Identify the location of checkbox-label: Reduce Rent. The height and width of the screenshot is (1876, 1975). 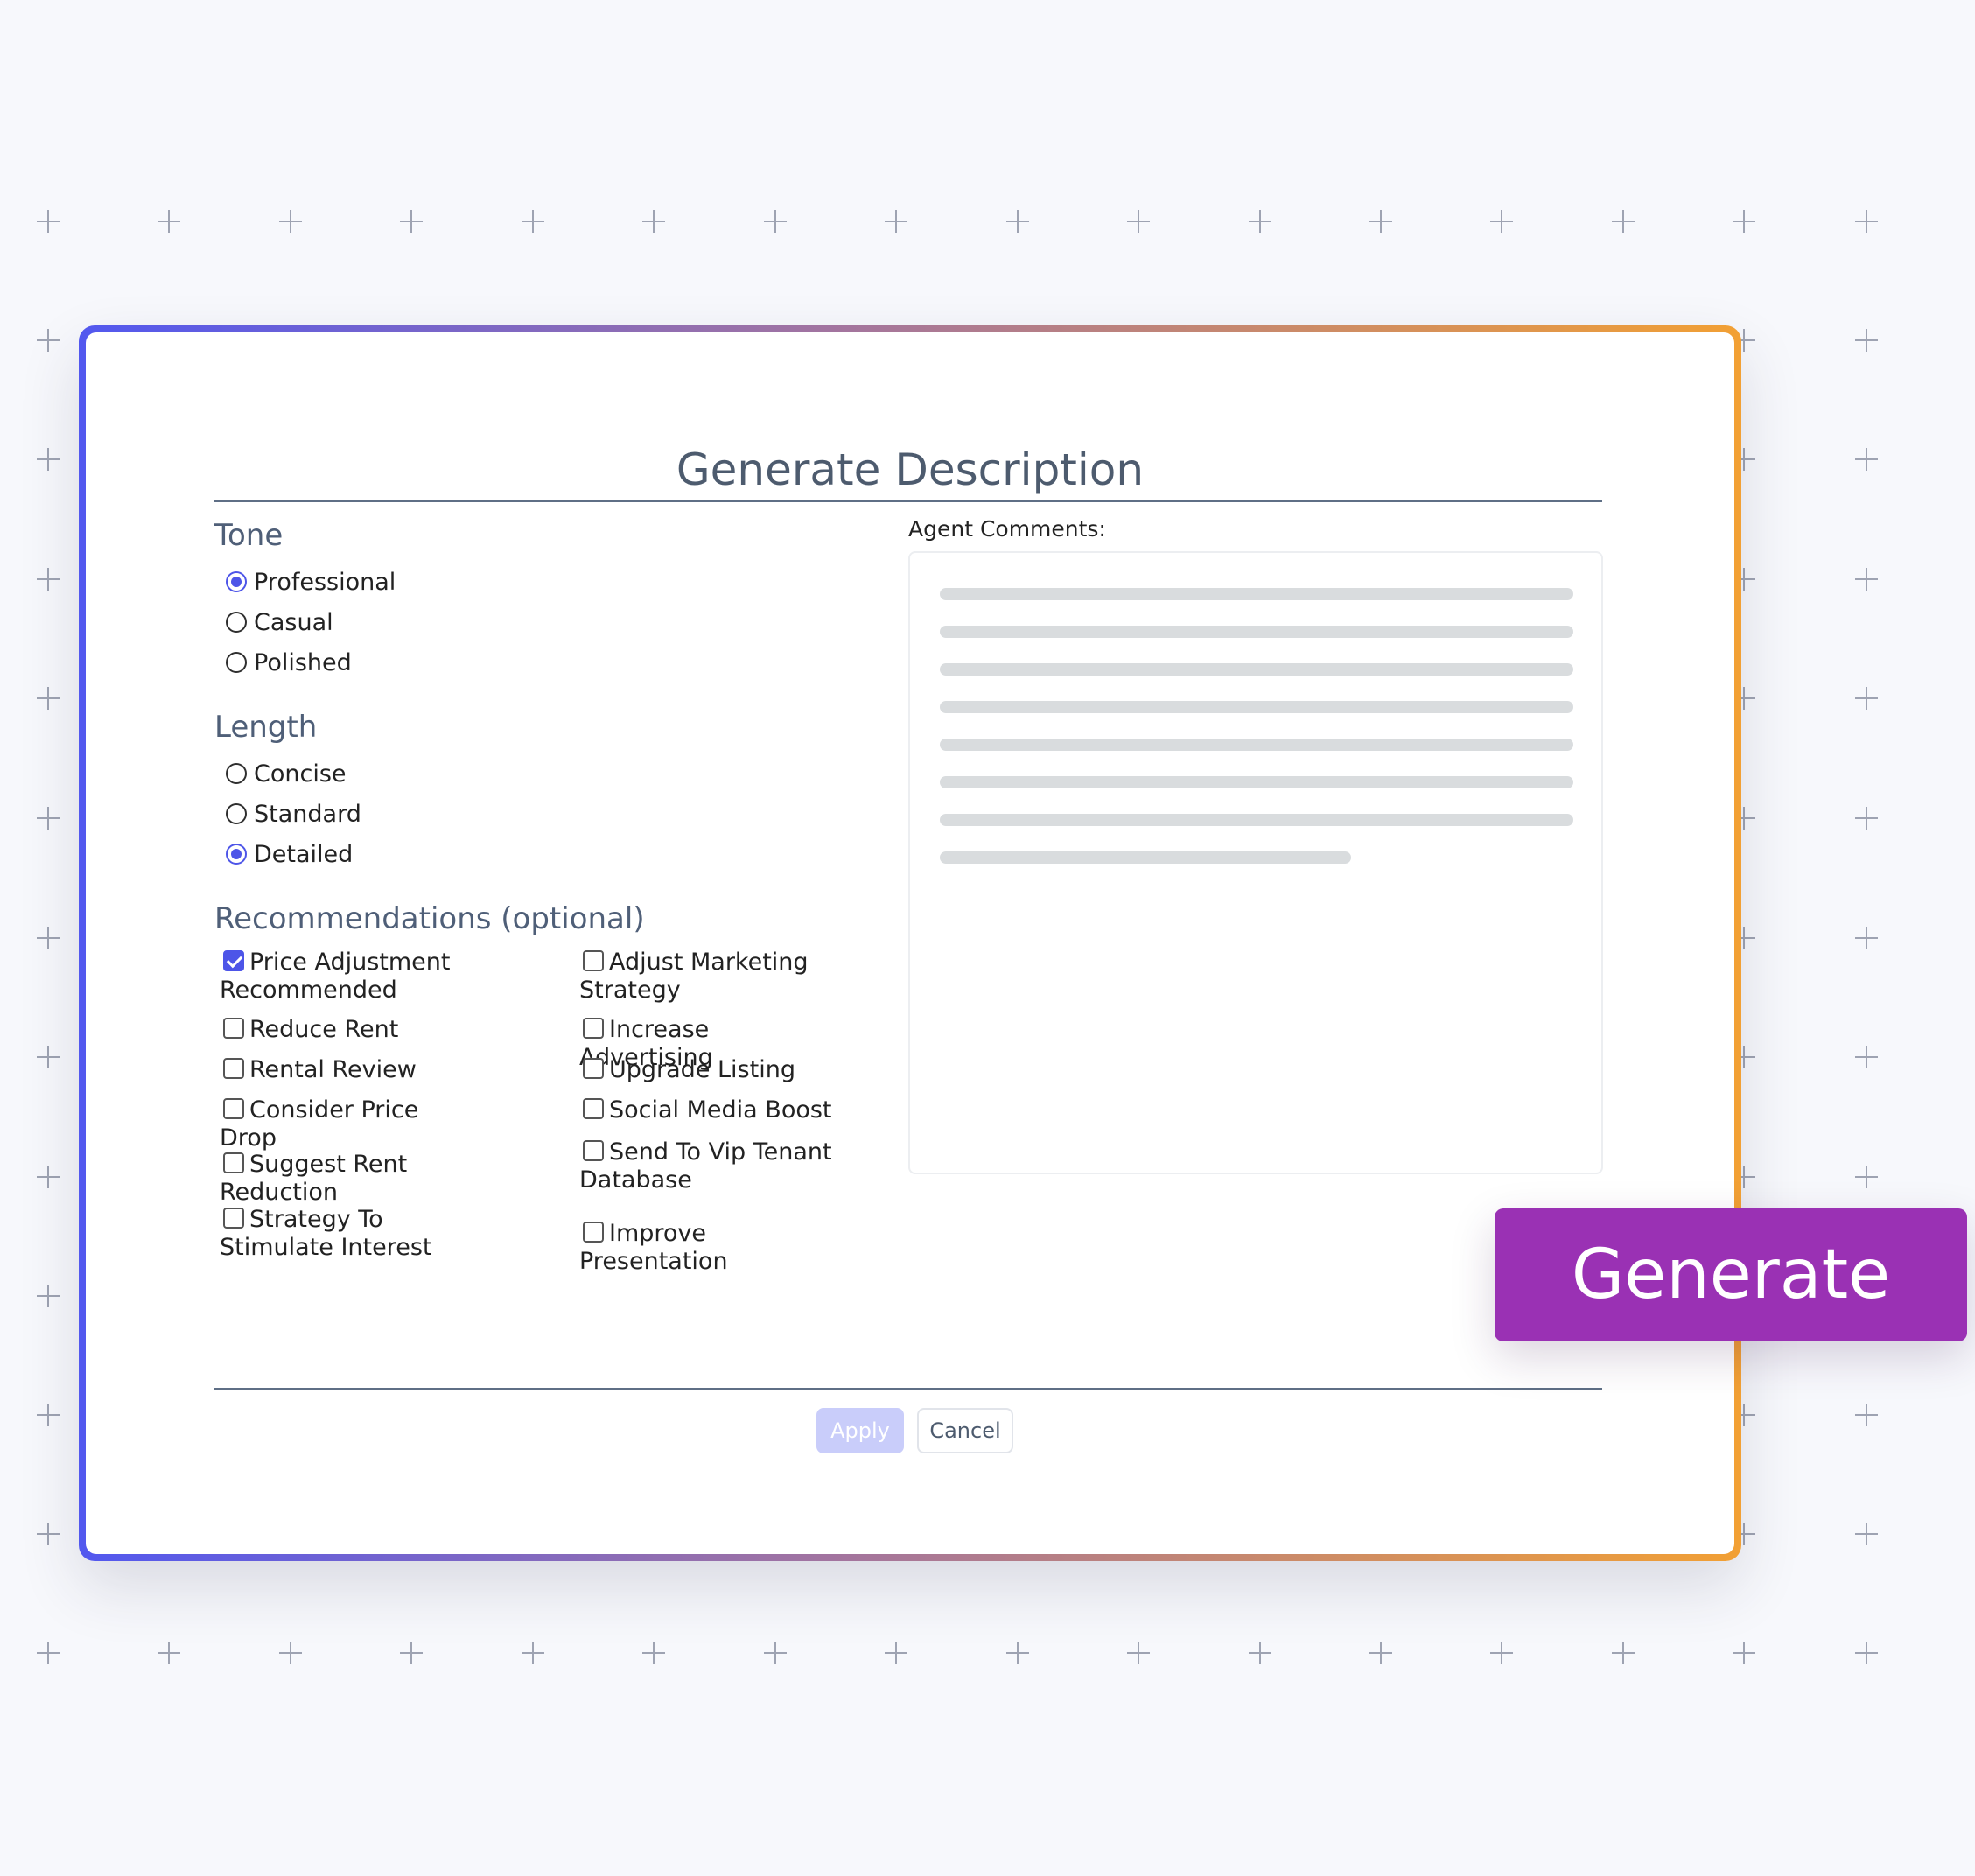
(324, 1029).